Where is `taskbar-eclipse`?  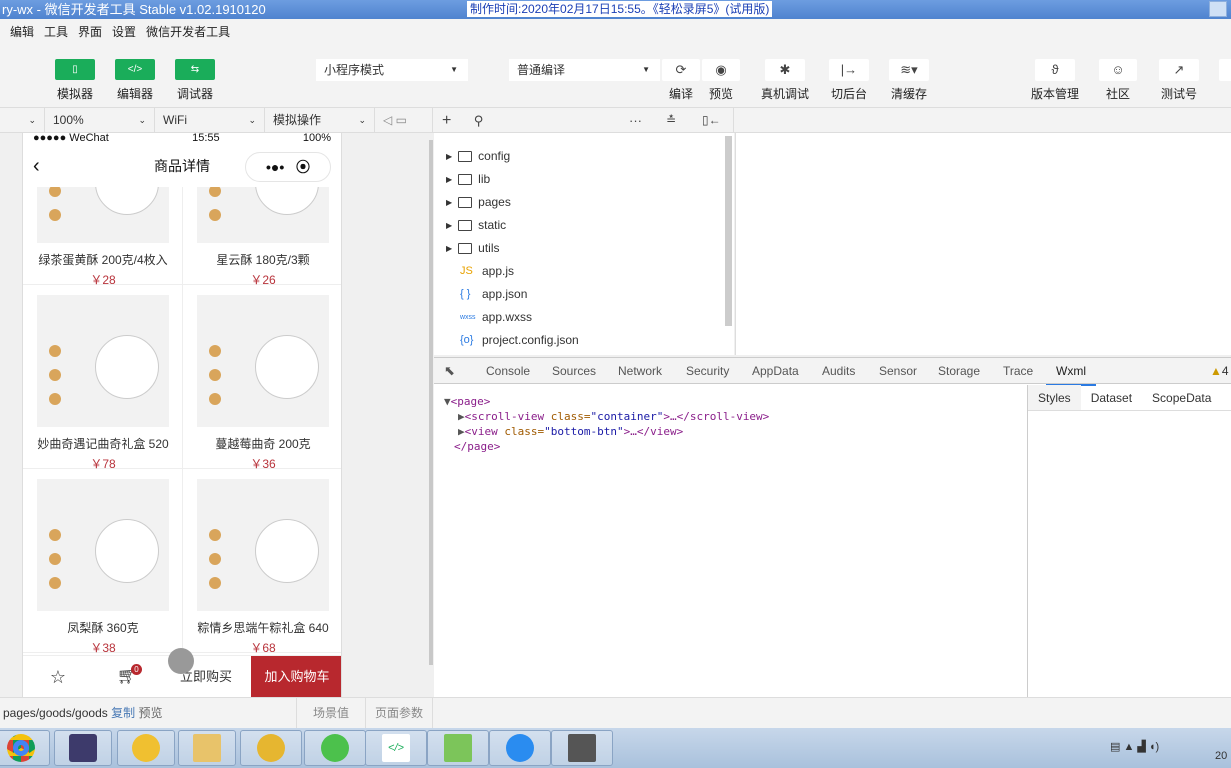
taskbar-eclipse is located at coordinates (83, 748).